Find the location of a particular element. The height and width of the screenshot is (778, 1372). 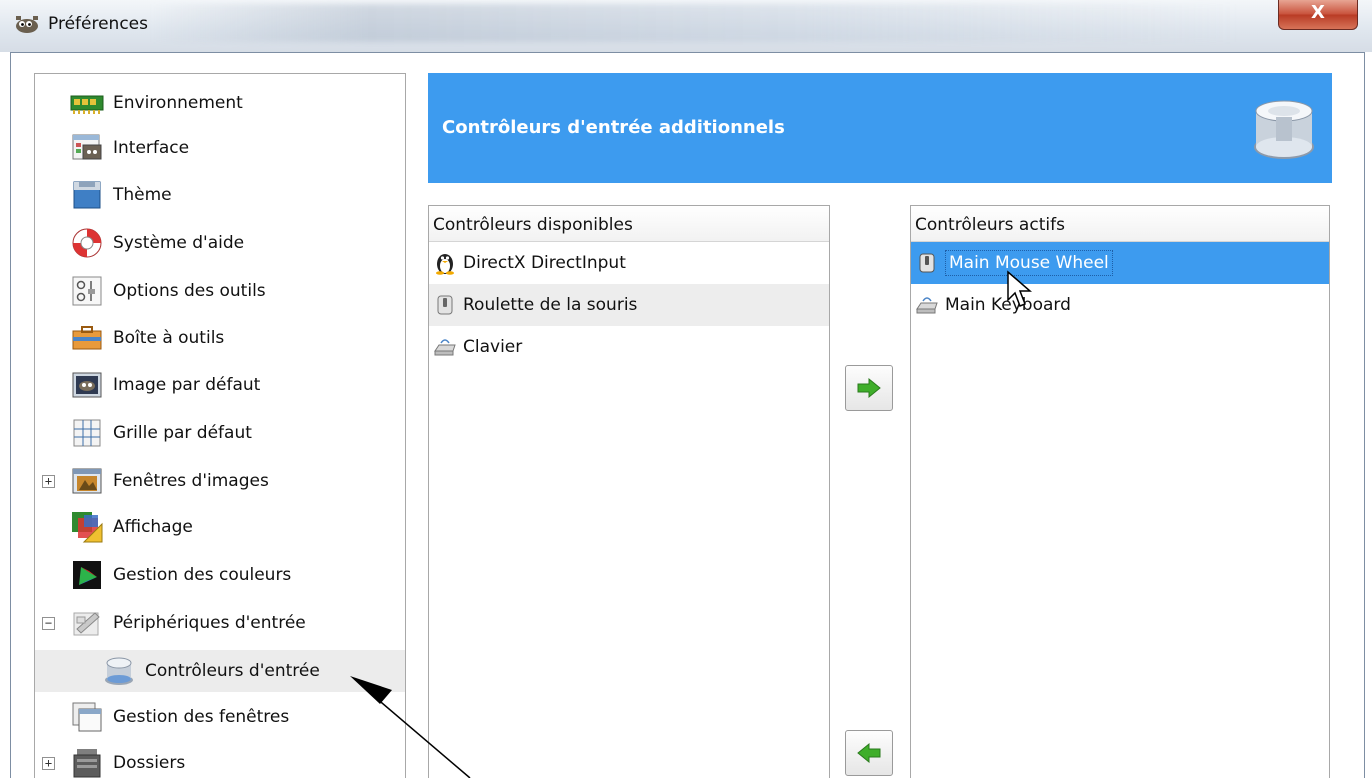

remove-controller-button is located at coordinates (869, 753).